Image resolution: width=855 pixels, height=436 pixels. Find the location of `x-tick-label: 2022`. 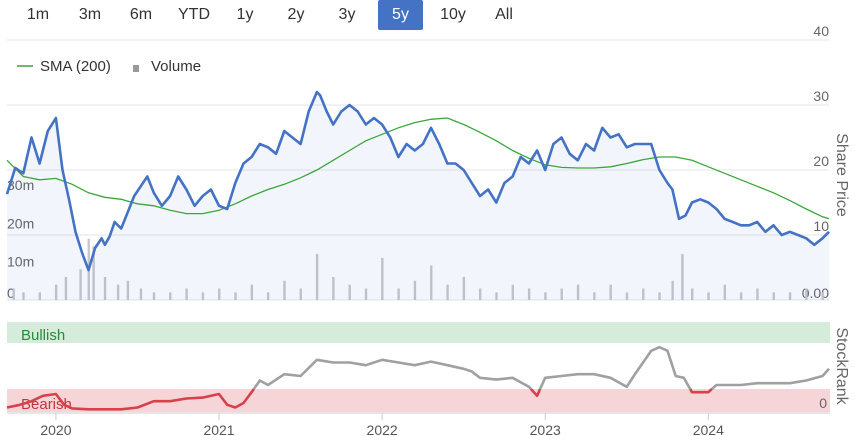

x-tick-label: 2022 is located at coordinates (382, 429).